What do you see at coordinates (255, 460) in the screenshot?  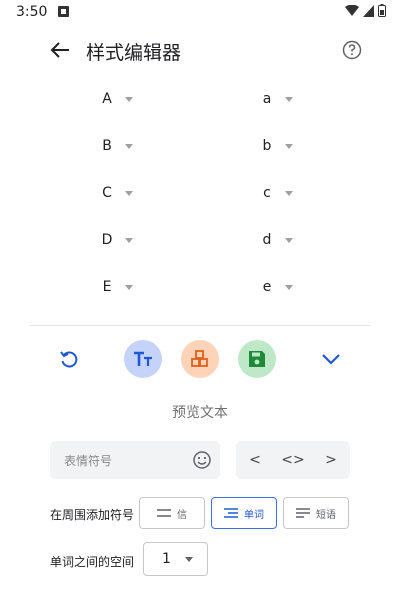 I see `prev-button: <` at bounding box center [255, 460].